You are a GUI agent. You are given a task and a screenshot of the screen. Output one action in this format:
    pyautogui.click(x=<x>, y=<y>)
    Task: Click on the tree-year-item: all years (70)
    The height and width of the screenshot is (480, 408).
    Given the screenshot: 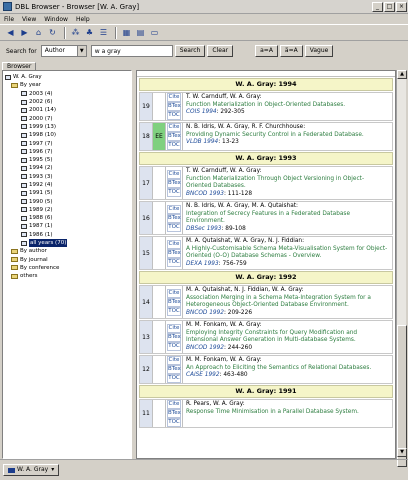 What is the action you would take?
    pyautogui.click(x=67, y=243)
    